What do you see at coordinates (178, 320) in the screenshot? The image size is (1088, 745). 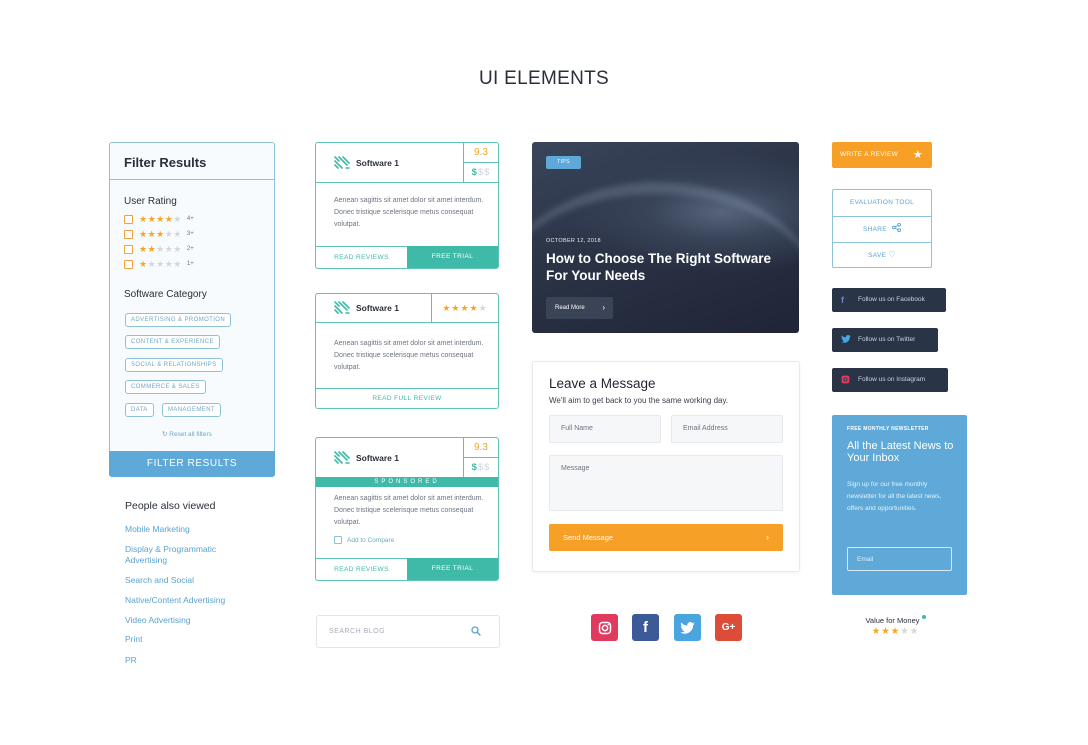 I see `category-tag: ADVERTISING & PROMOTION` at bounding box center [178, 320].